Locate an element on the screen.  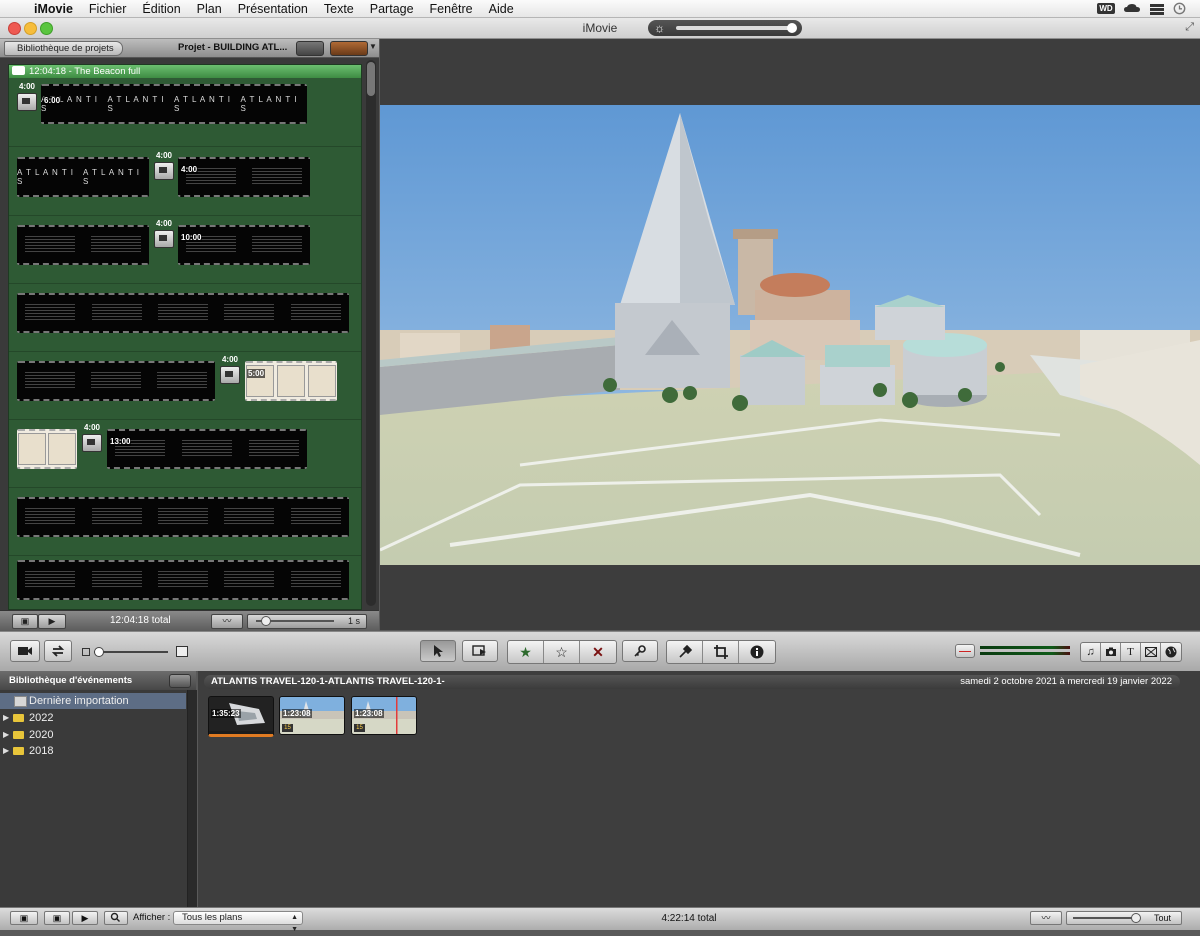
event-audio-waveform-button: 〰 is located at coordinates (1046, 918).